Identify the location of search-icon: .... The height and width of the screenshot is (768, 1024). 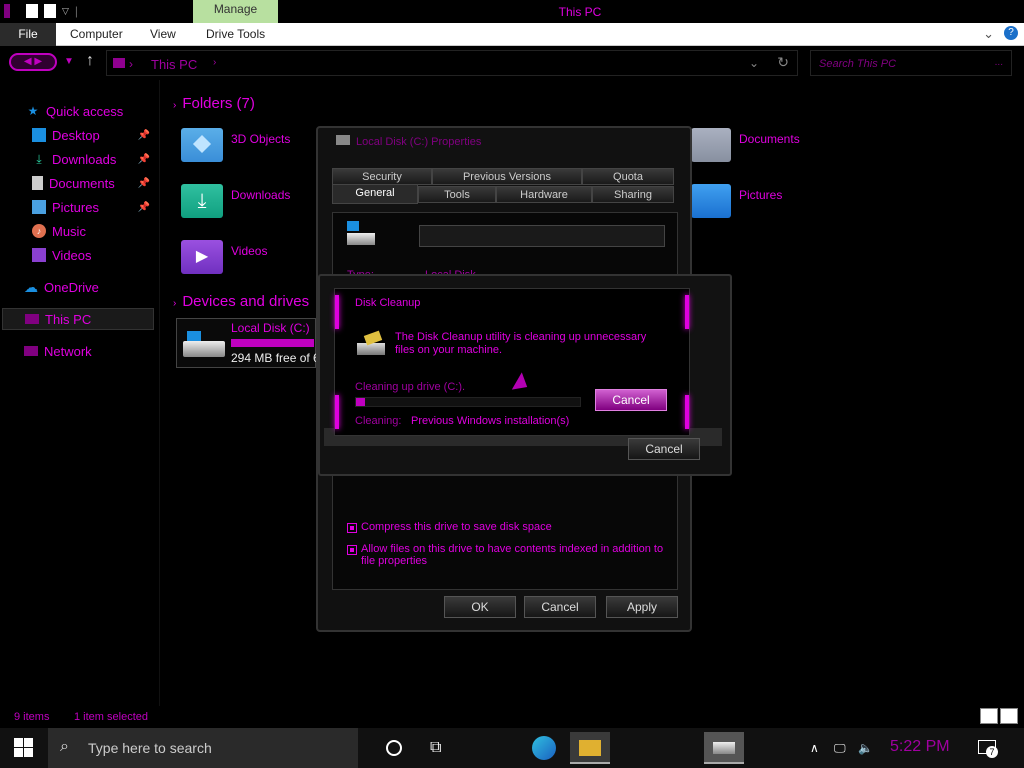
(998, 62).